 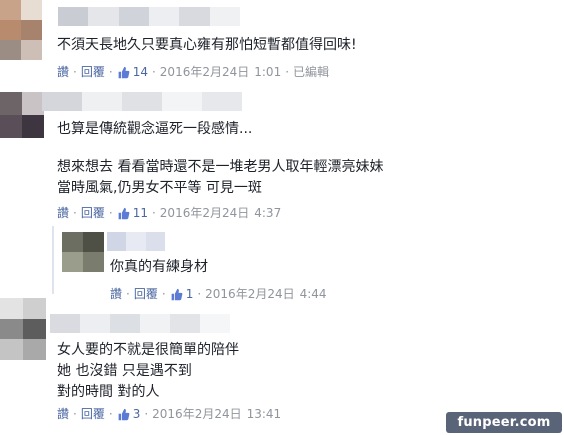 I want to click on comment-line: 你真的有練身材, so click(x=159, y=267).